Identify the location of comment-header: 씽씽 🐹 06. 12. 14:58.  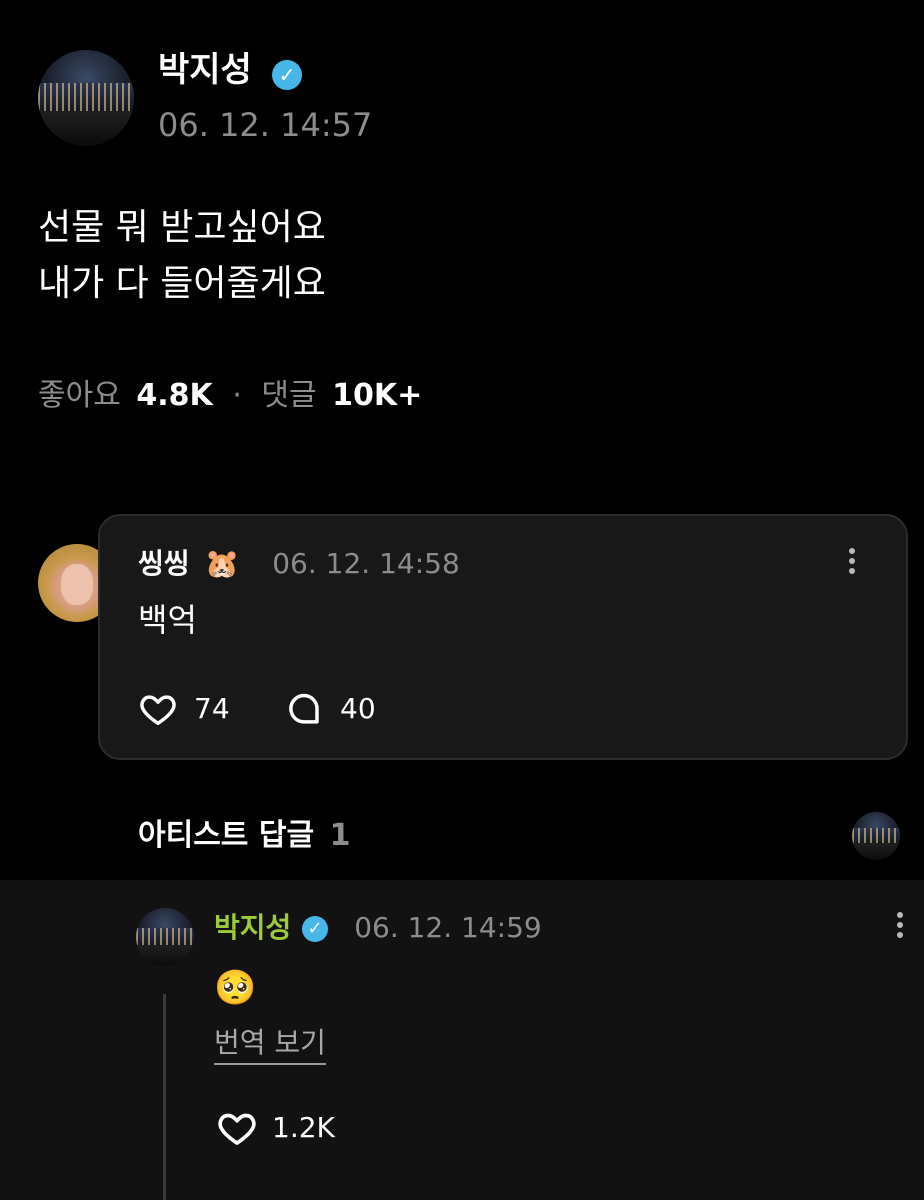
(299, 564).